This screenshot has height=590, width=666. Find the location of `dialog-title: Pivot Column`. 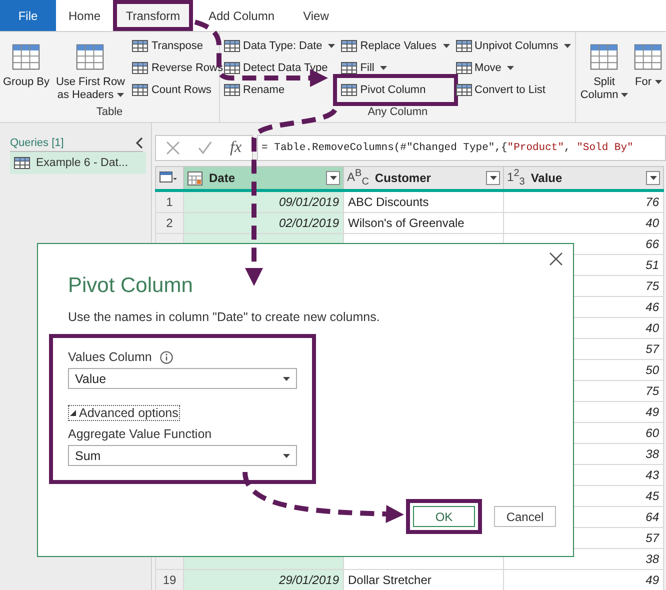

dialog-title: Pivot Column is located at coordinates (131, 286).